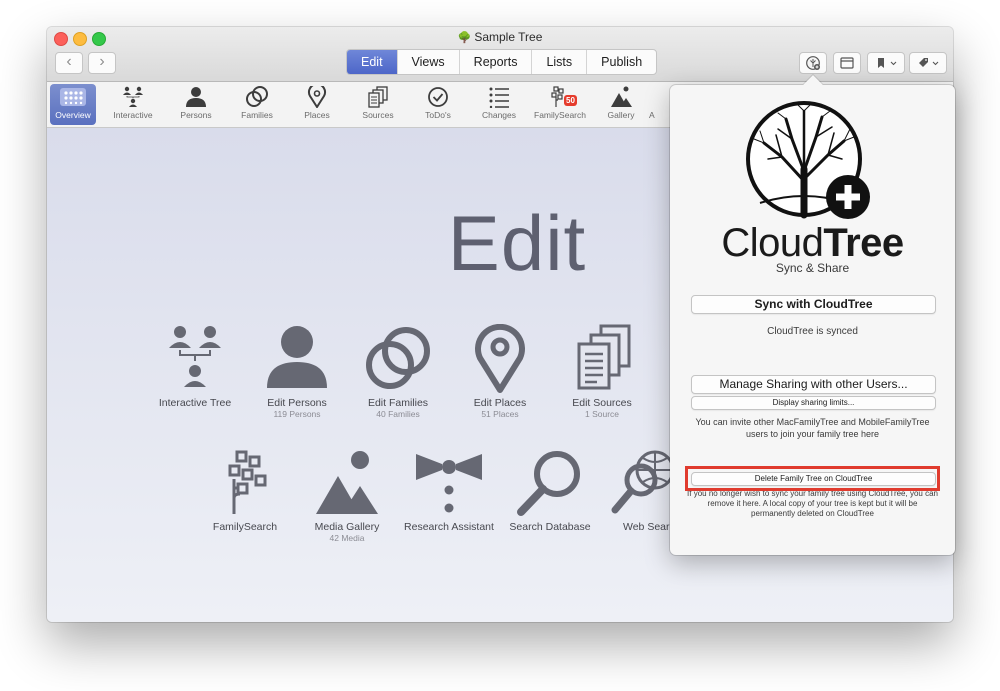  Describe the element at coordinates (102, 63) in the screenshot. I see `forward-button: ›` at that location.